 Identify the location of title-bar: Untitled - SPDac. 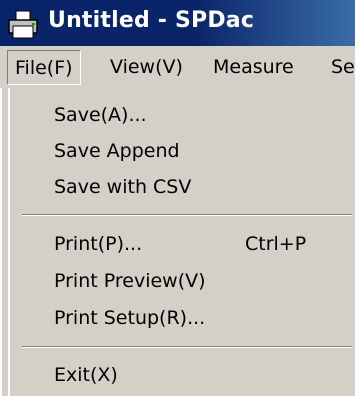
(177, 23).